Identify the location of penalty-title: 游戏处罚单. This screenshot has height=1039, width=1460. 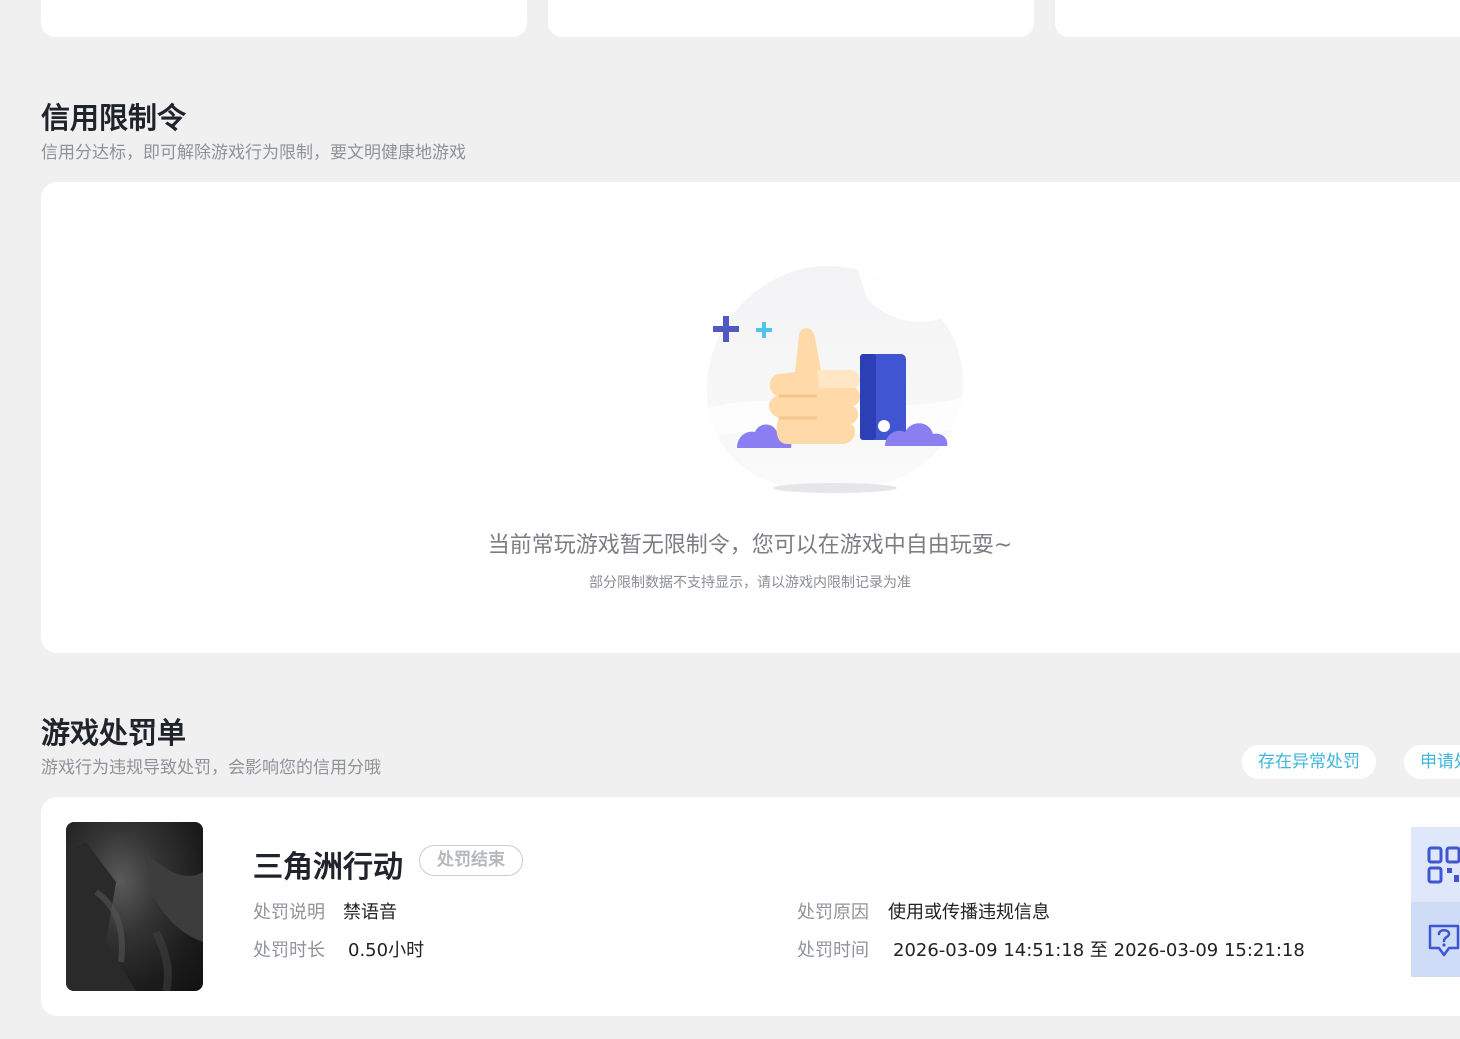
(114, 733).